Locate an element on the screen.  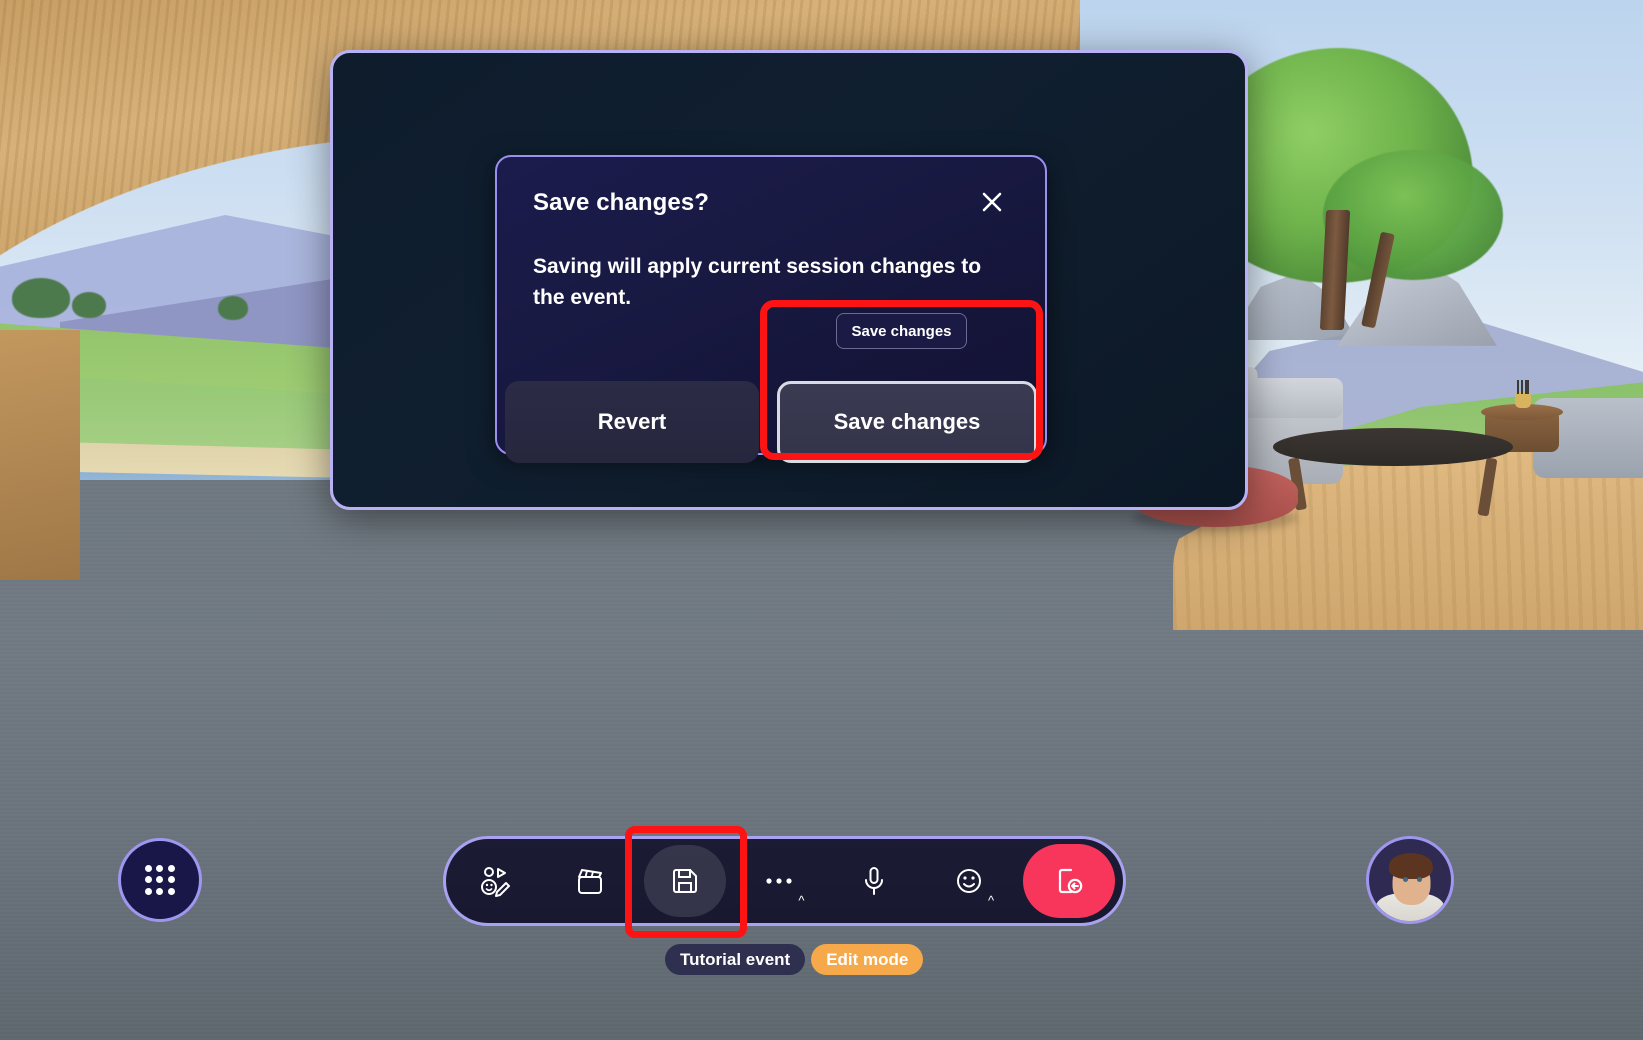
dialog-header: Save changes? is located at coordinates (771, 204).